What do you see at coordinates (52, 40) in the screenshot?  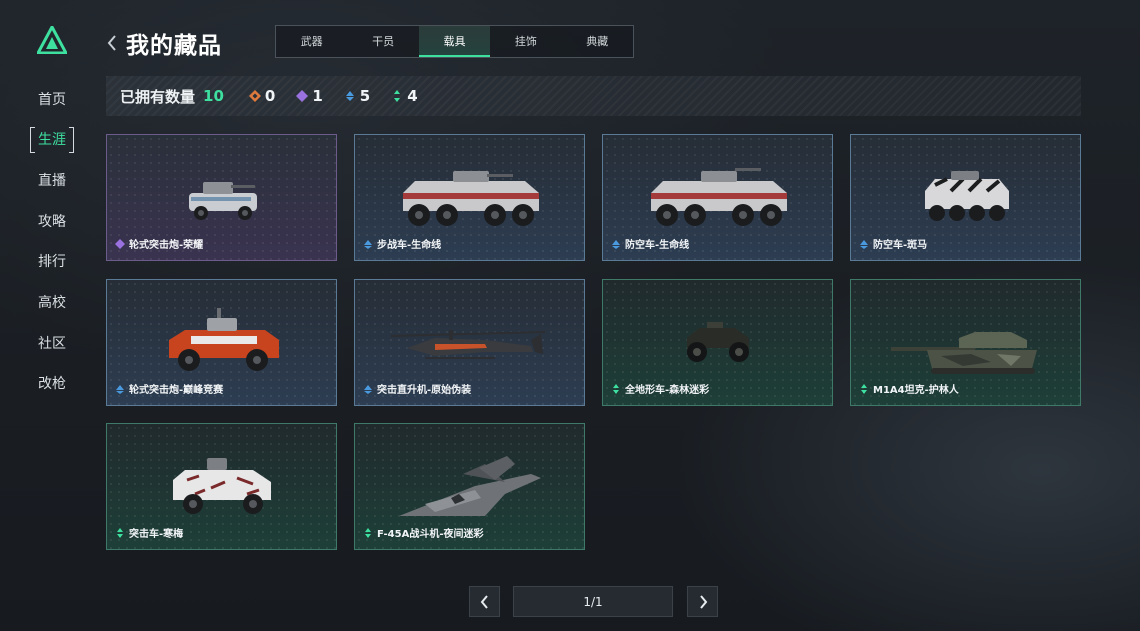 I see `logo-triangle-icon` at bounding box center [52, 40].